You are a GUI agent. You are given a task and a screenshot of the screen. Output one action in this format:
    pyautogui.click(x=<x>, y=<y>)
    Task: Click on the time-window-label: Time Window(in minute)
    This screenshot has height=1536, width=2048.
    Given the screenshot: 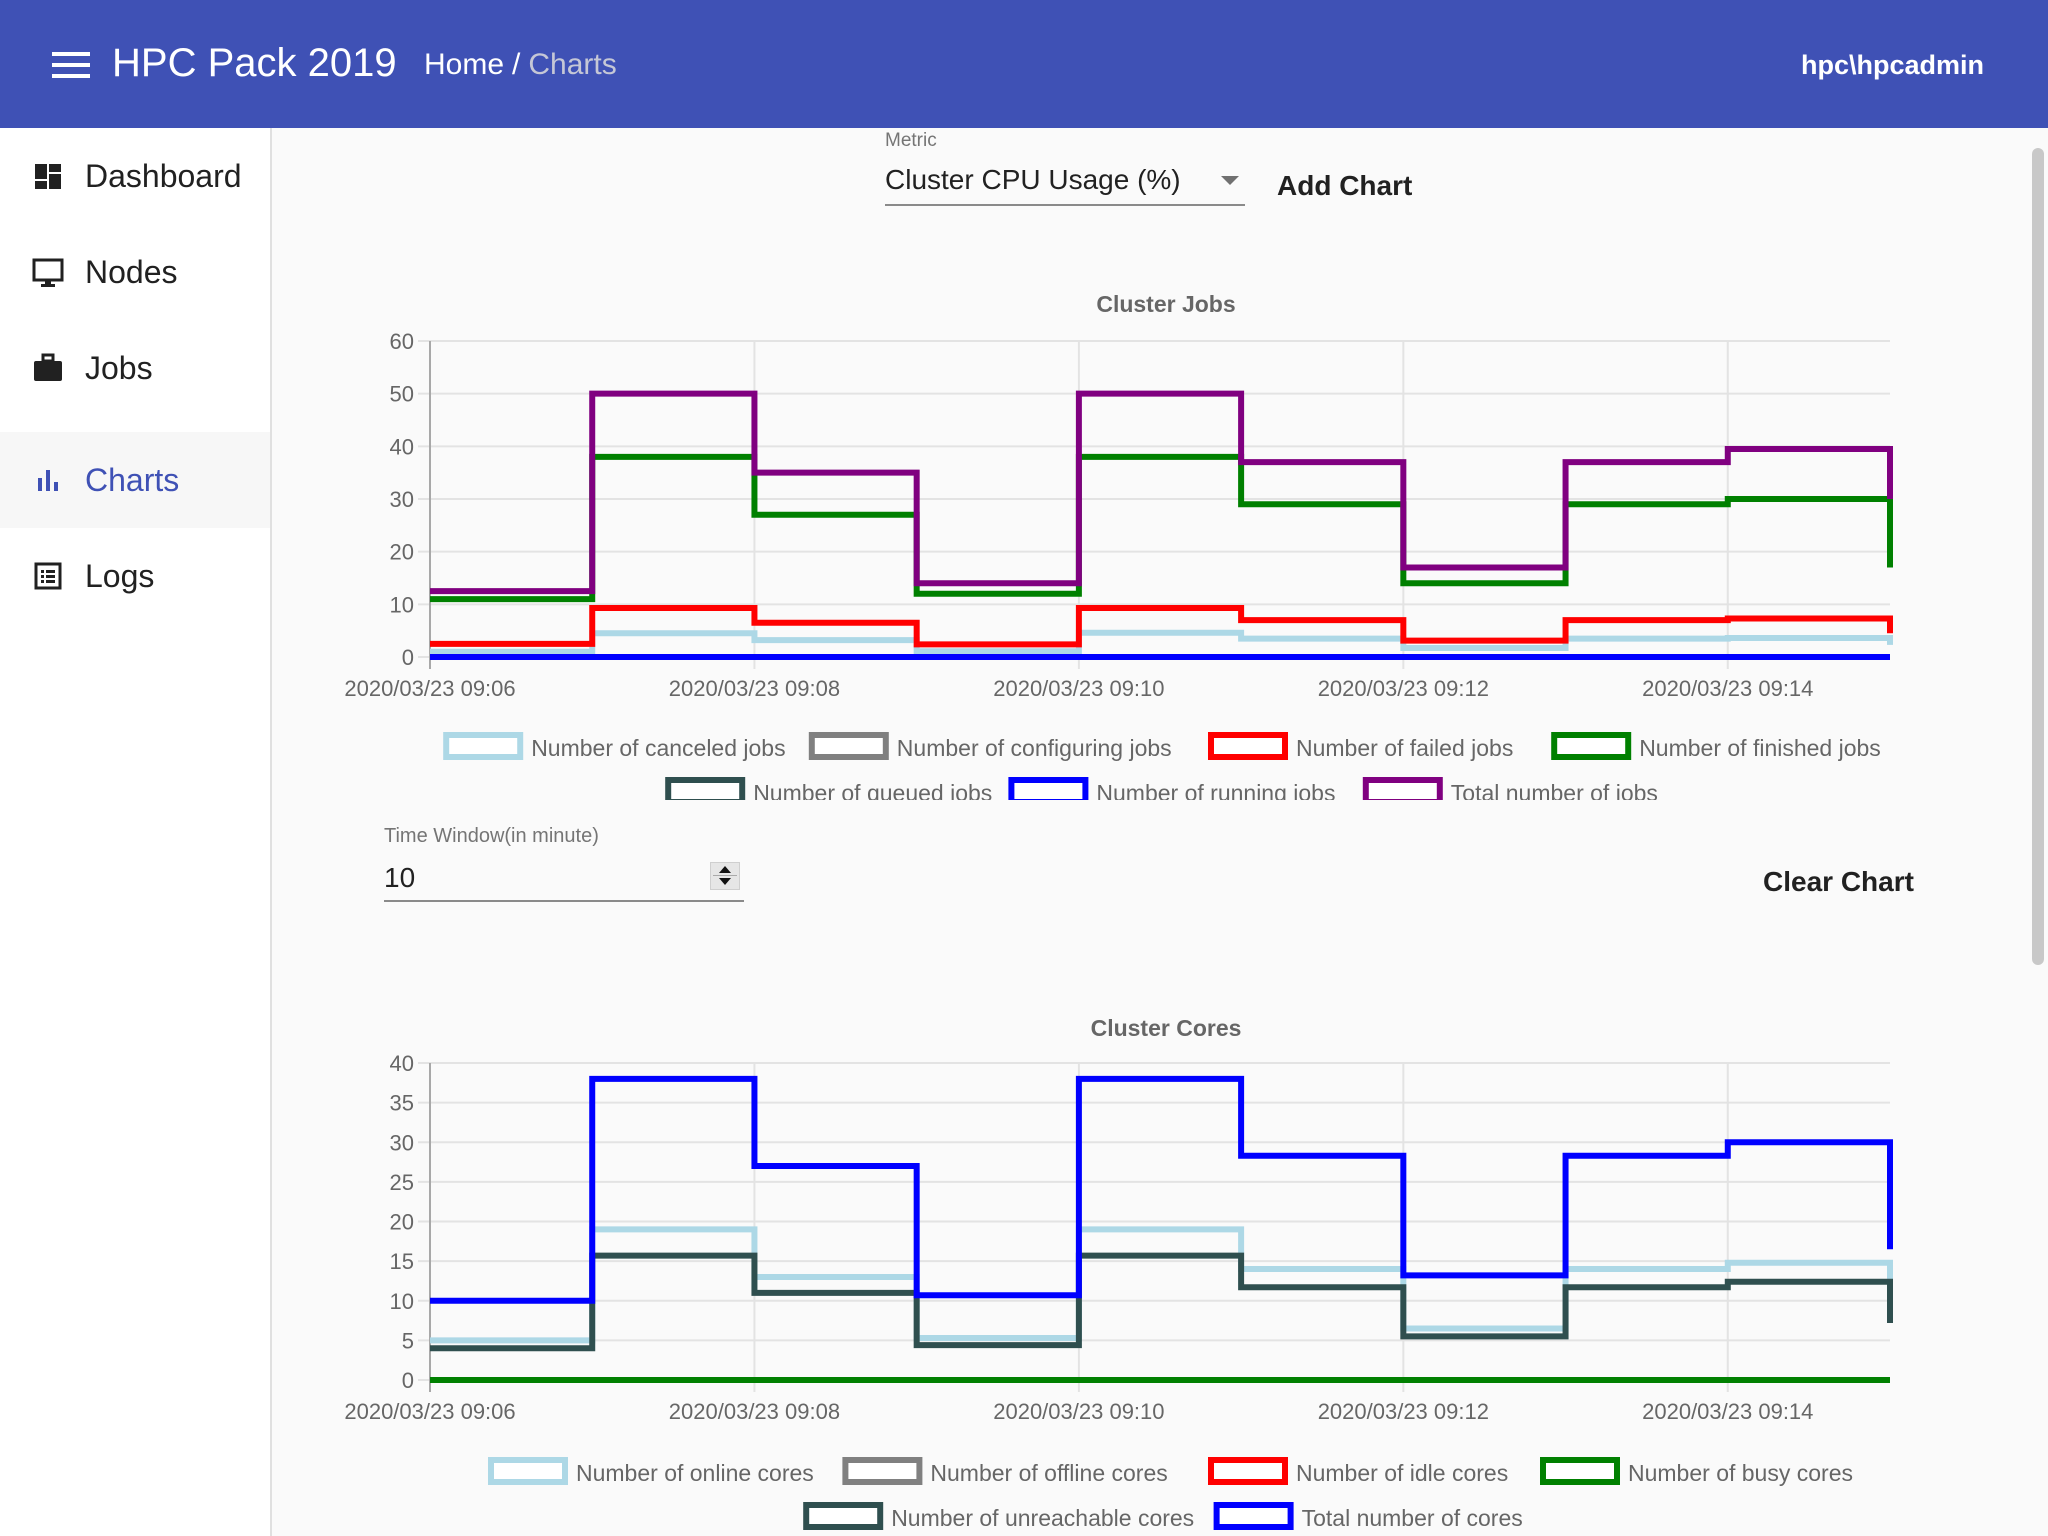 What is the action you would take?
    pyautogui.click(x=491, y=836)
    